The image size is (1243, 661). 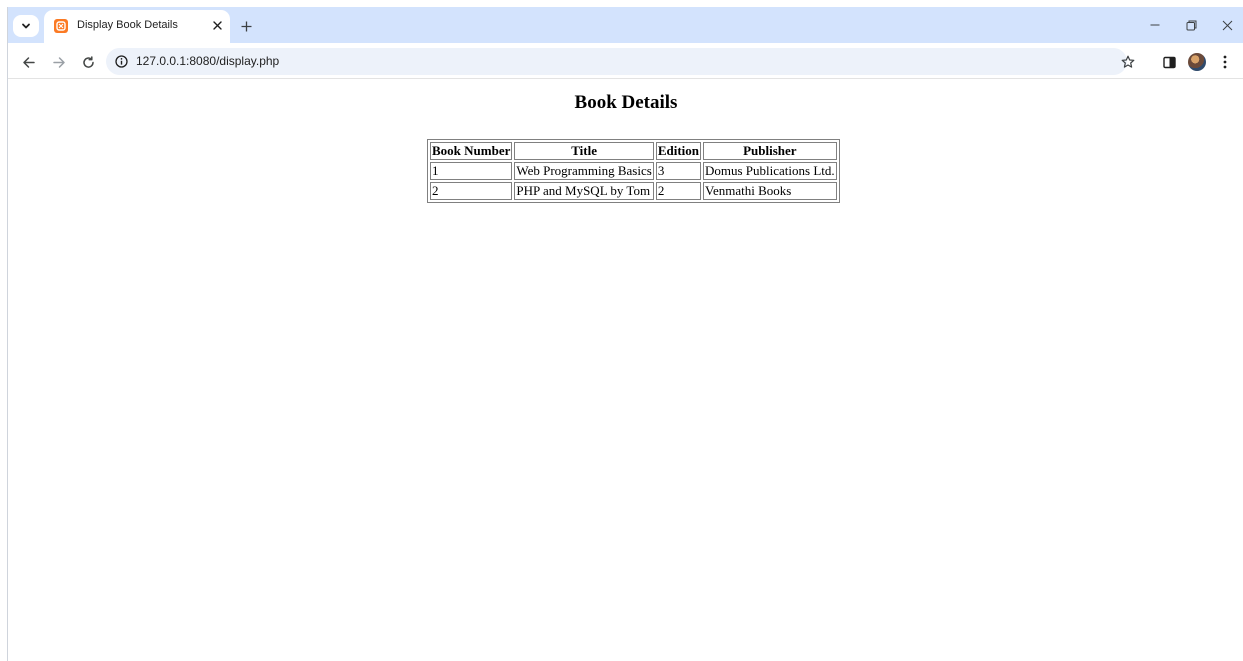 I want to click on menu-button, so click(x=1225, y=62).